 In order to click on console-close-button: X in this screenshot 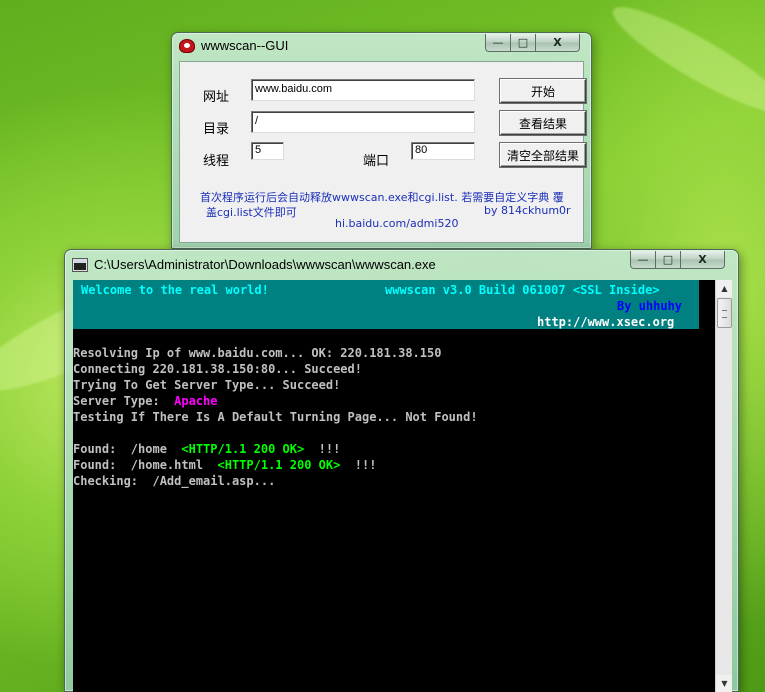, I will do `click(703, 260)`.